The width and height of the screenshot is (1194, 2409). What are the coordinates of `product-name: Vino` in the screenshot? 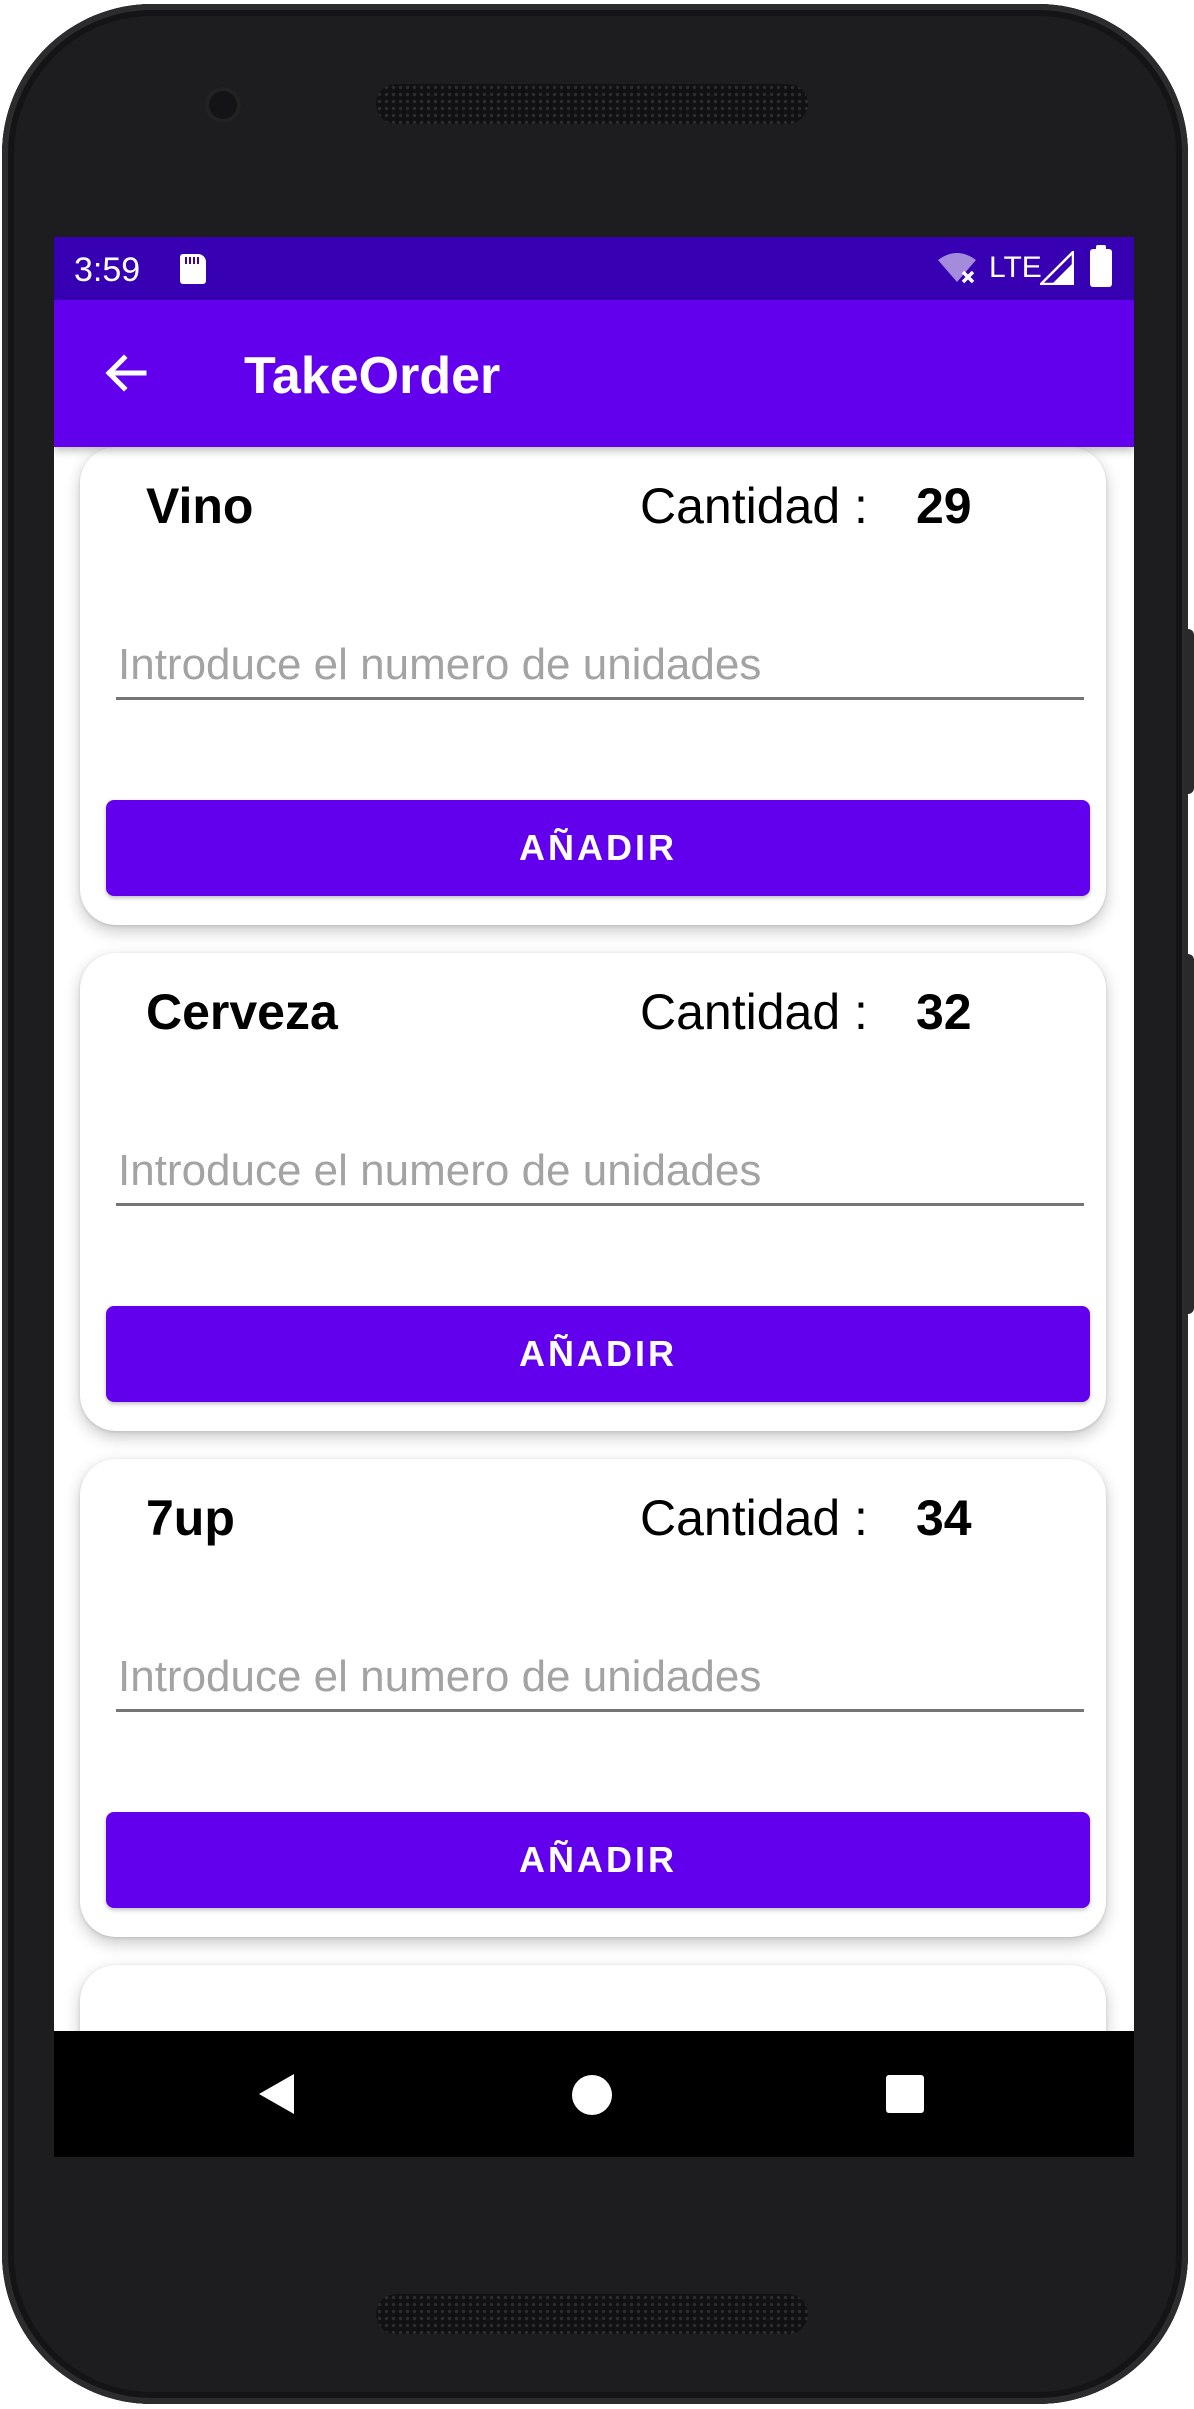 It's located at (200, 506).